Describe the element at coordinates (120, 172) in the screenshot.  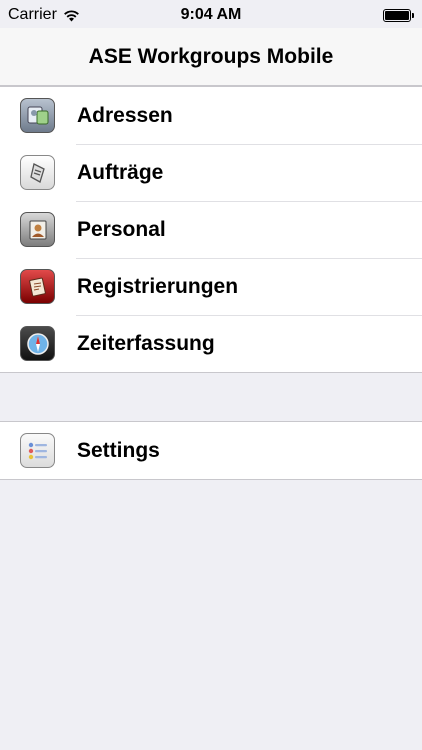
I see `menu-item-label: Aufträge` at that location.